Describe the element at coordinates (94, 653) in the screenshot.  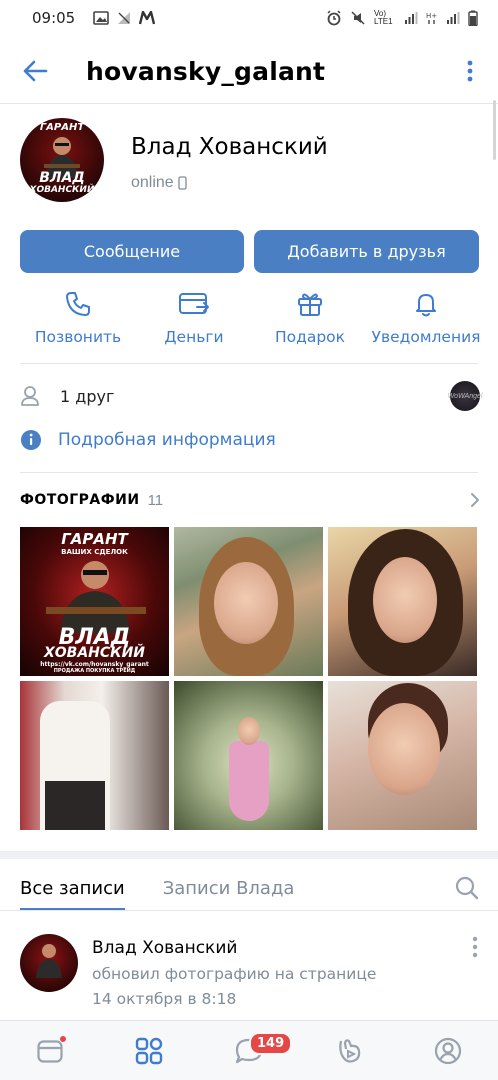
I see `photo-text-name2: ХОВАНСКИЙ` at that location.